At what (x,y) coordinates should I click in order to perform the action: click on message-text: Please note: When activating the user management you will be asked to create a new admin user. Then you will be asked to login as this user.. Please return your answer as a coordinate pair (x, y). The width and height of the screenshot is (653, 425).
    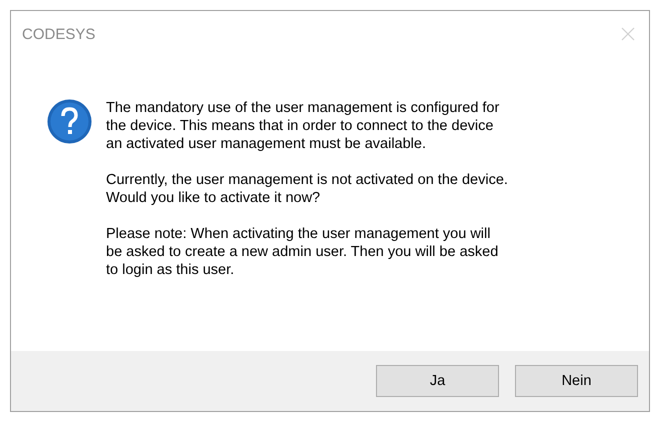
    Looking at the image, I should click on (303, 252).